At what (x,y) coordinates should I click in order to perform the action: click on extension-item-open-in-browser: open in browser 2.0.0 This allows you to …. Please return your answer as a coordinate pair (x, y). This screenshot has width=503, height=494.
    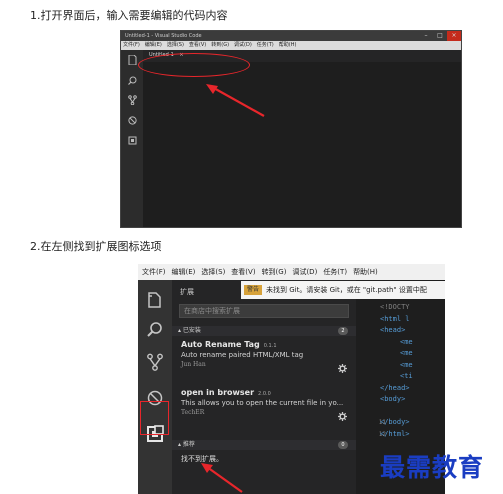
    Looking at the image, I should click on (267, 404).